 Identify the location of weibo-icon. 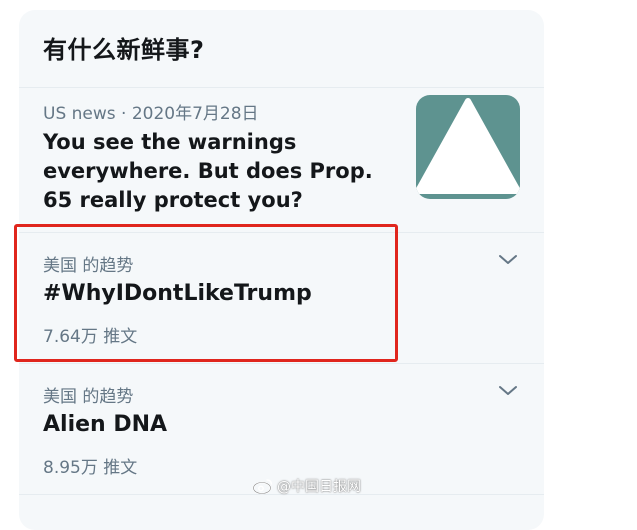
(262, 487).